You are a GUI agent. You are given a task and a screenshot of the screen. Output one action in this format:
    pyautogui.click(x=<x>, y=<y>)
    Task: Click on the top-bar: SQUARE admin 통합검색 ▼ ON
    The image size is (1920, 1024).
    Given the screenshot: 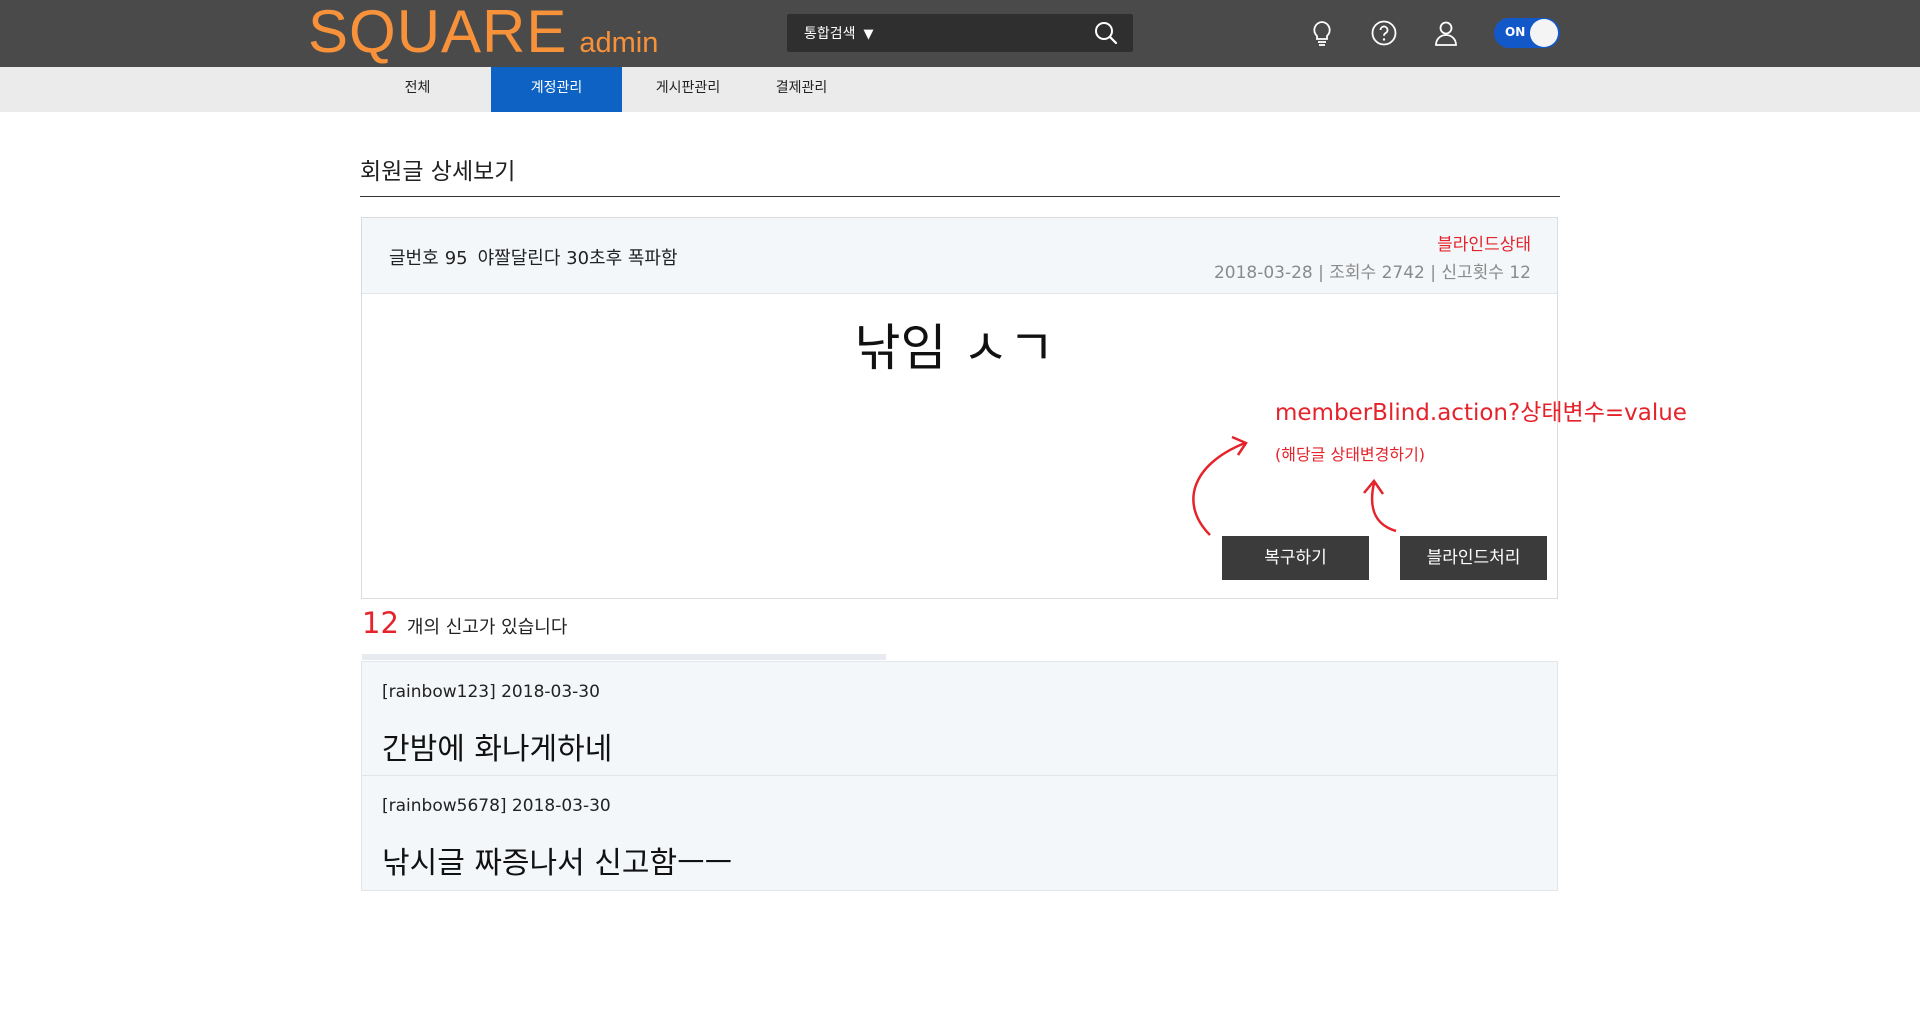 What is the action you would take?
    pyautogui.click(x=960, y=33)
    